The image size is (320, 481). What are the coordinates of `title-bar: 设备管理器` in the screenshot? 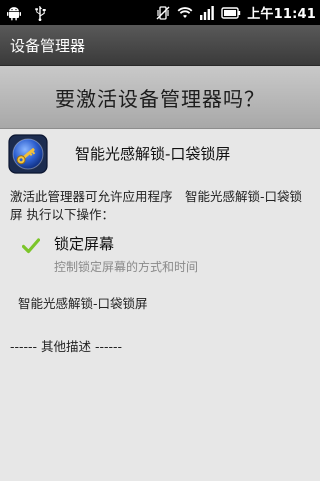 It's located at (160, 45).